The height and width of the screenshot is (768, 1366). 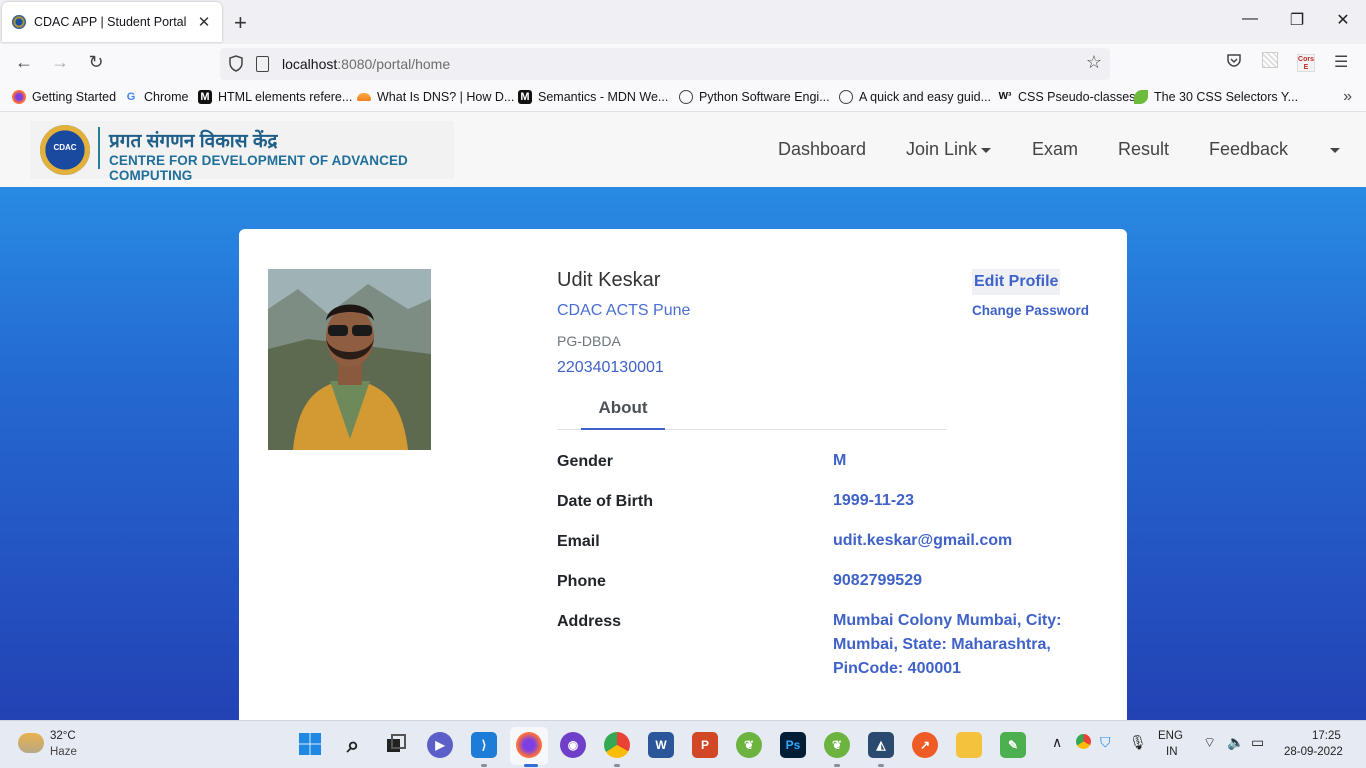 I want to click on chevron-up-icon: ∧, so click(x=1057, y=742).